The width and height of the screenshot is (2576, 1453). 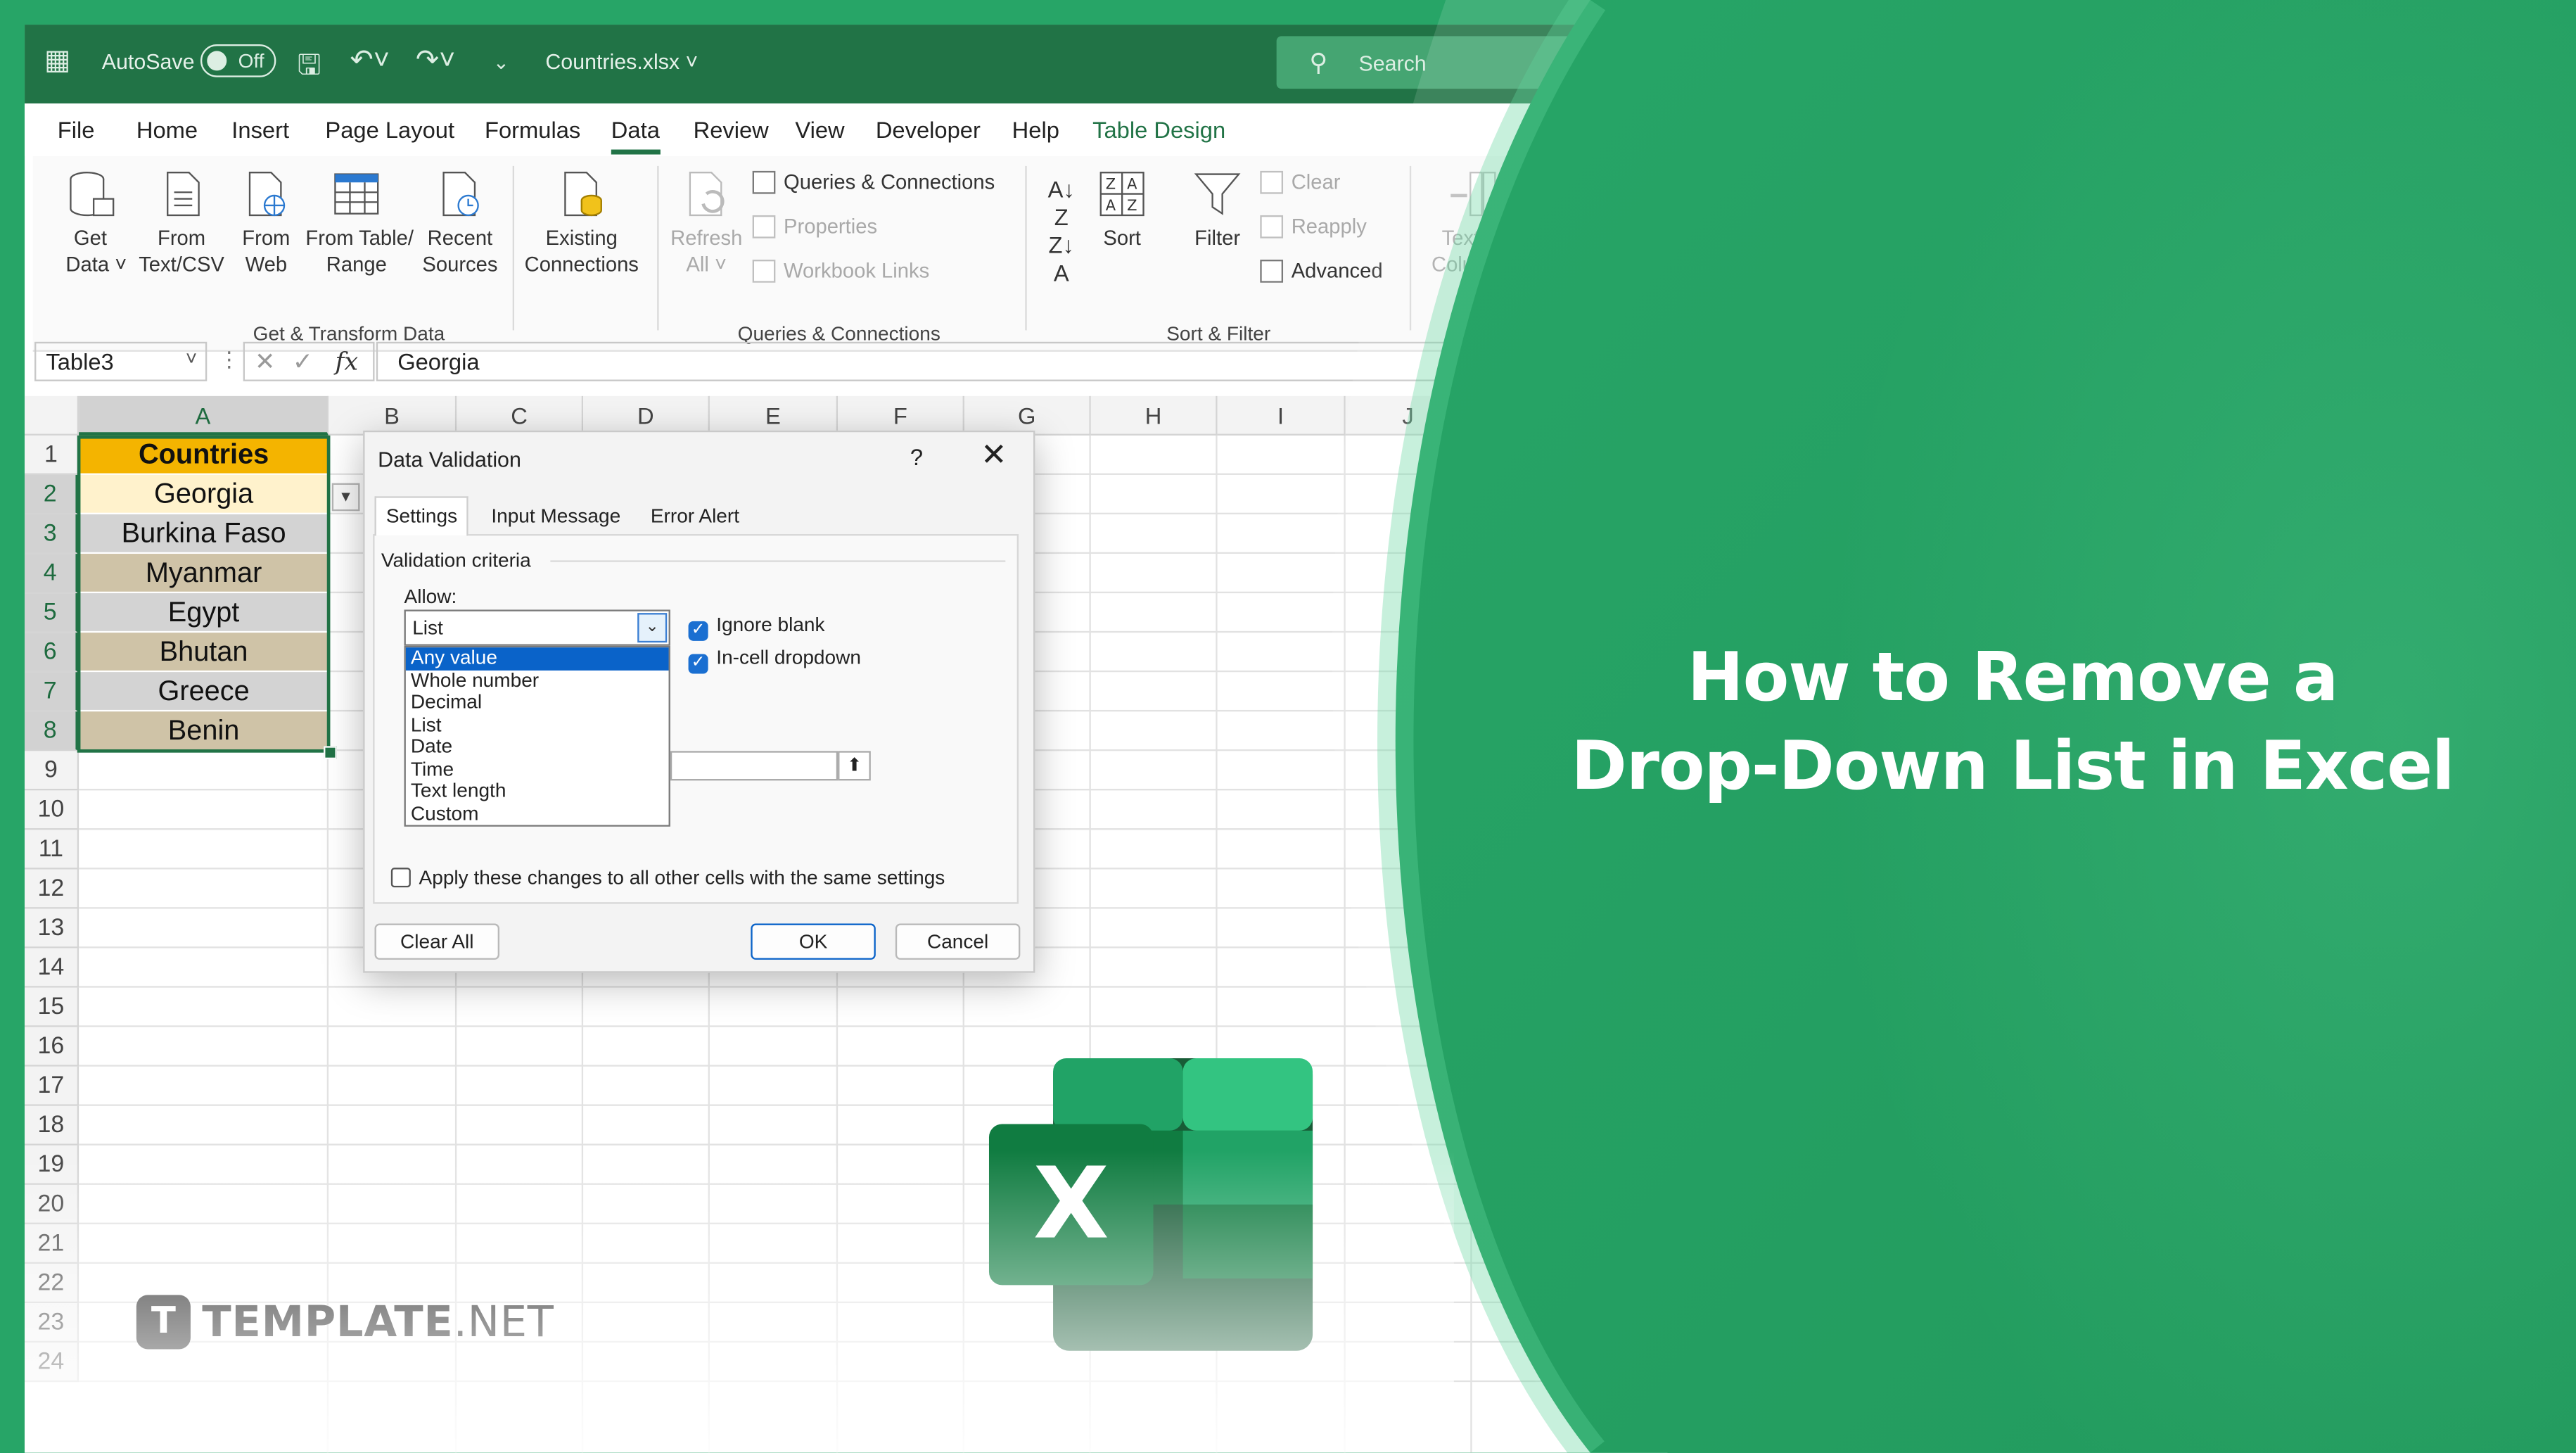 What do you see at coordinates (52, 888) in the screenshot?
I see `row-header-12: 12` at bounding box center [52, 888].